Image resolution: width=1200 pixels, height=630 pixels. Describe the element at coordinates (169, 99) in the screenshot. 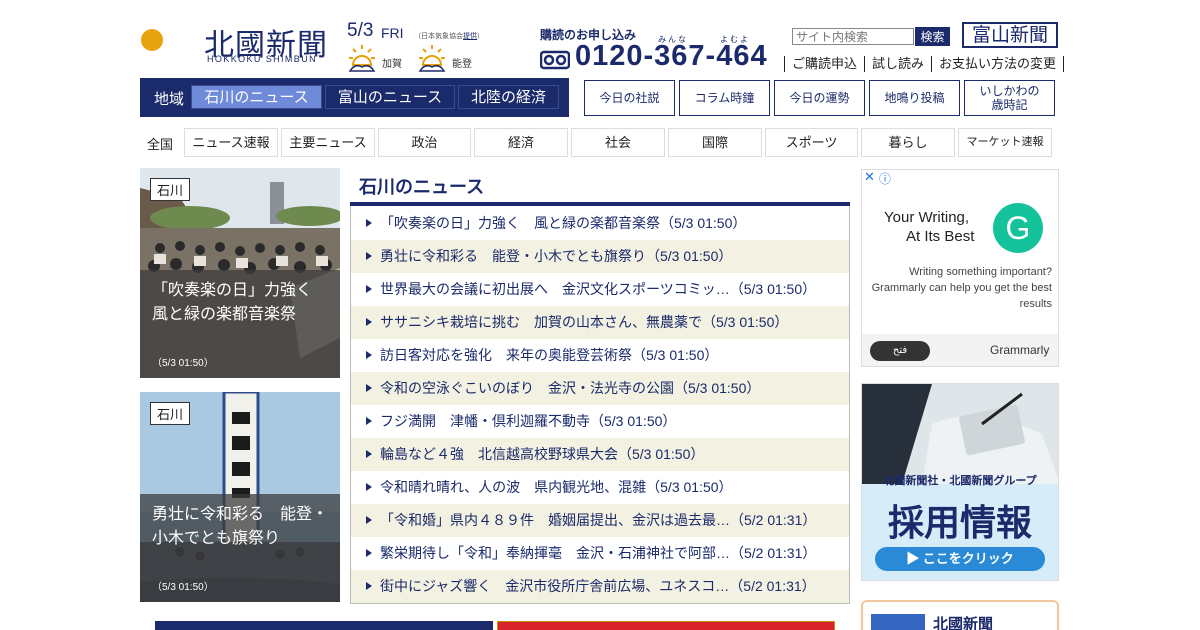

I see `region-label: 地域` at that location.